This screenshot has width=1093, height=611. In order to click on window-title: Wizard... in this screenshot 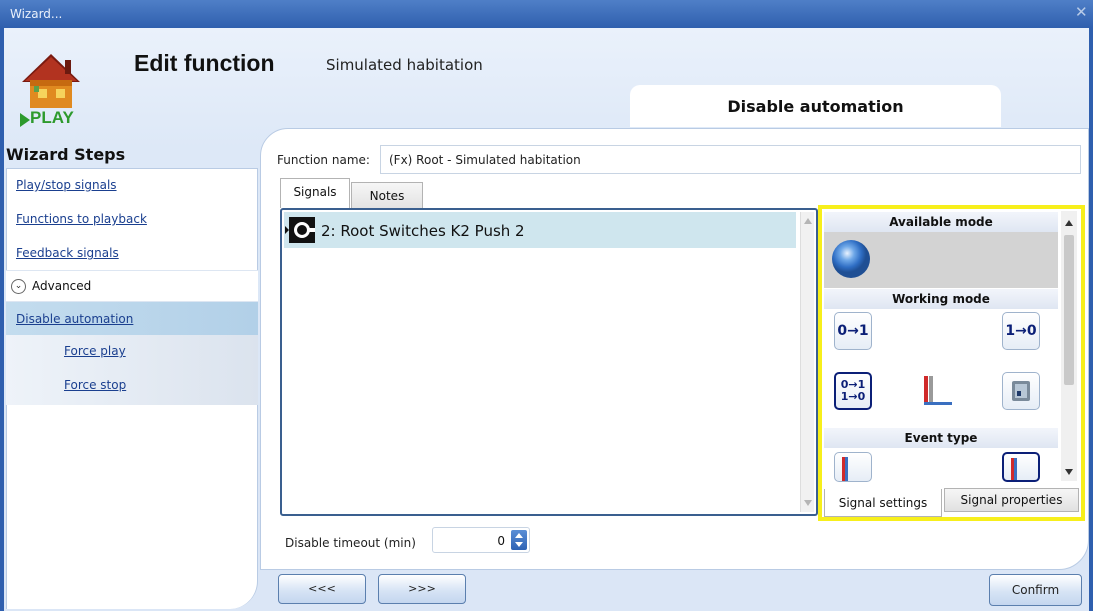, I will do `click(36, 14)`.